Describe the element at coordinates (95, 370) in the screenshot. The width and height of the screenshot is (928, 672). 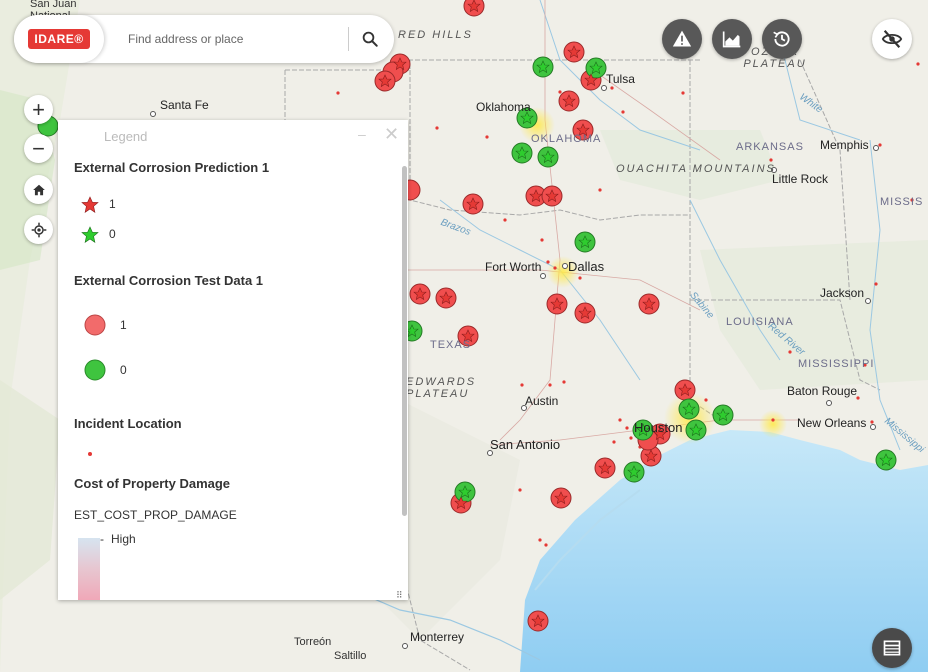
I see `green-circle-icon` at that location.